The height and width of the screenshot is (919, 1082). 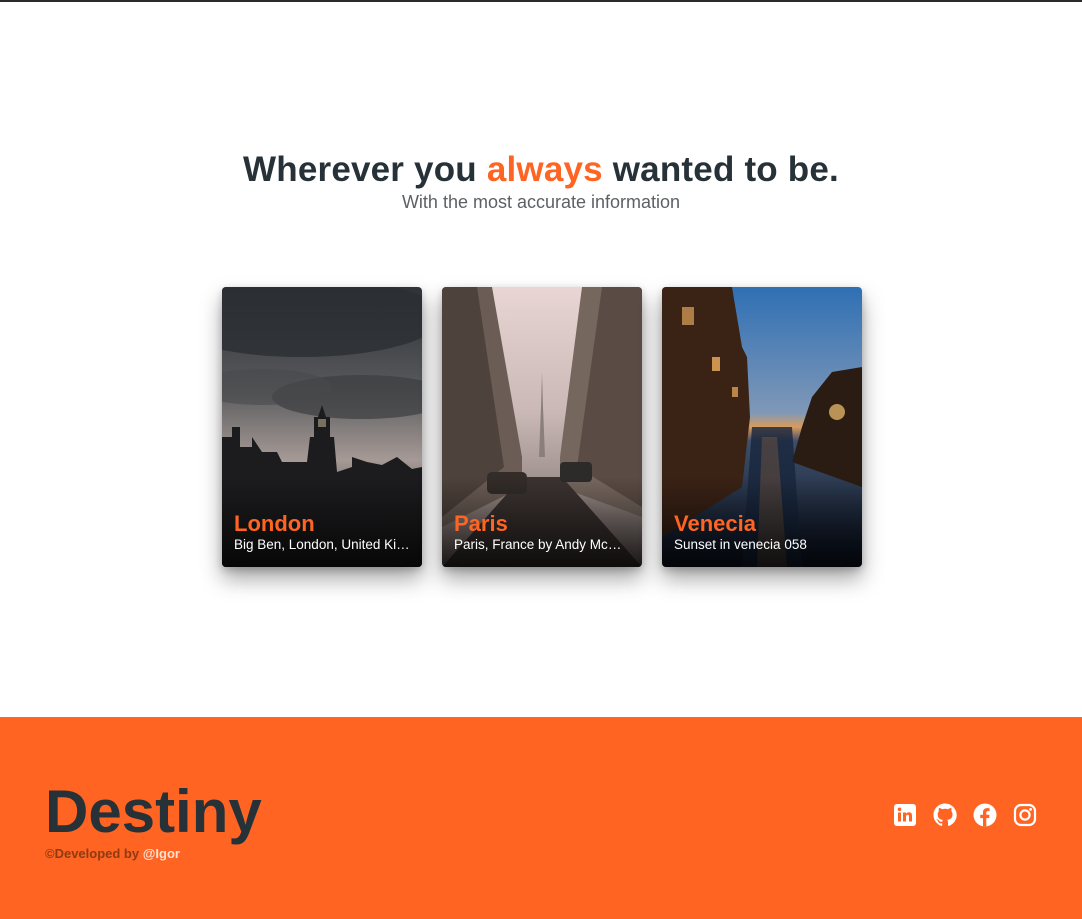 I want to click on developer-handle-link: @Igor, so click(x=161, y=853).